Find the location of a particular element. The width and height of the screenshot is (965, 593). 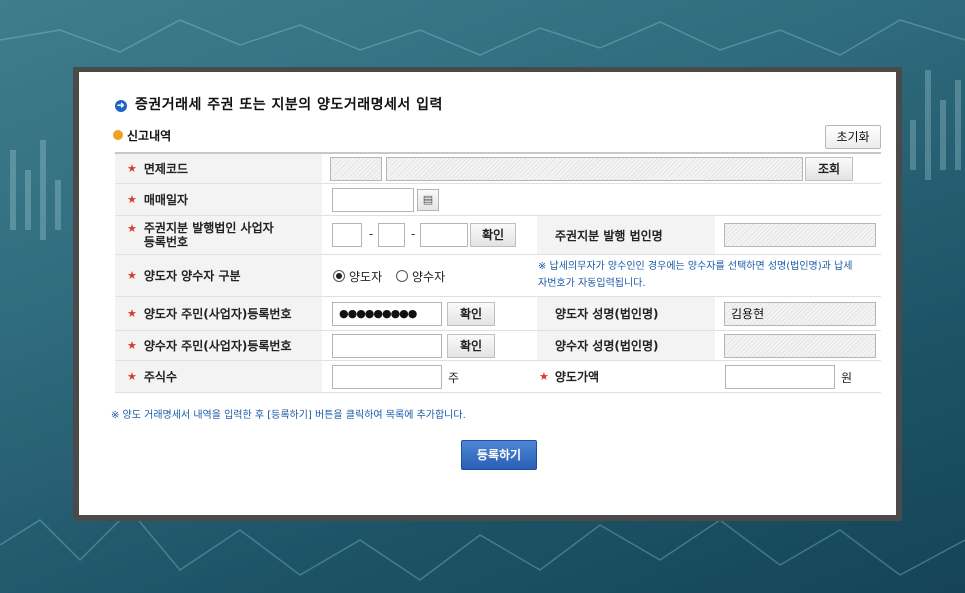

party-type-label-text: 양도자 양수자 구분 is located at coordinates (192, 276).